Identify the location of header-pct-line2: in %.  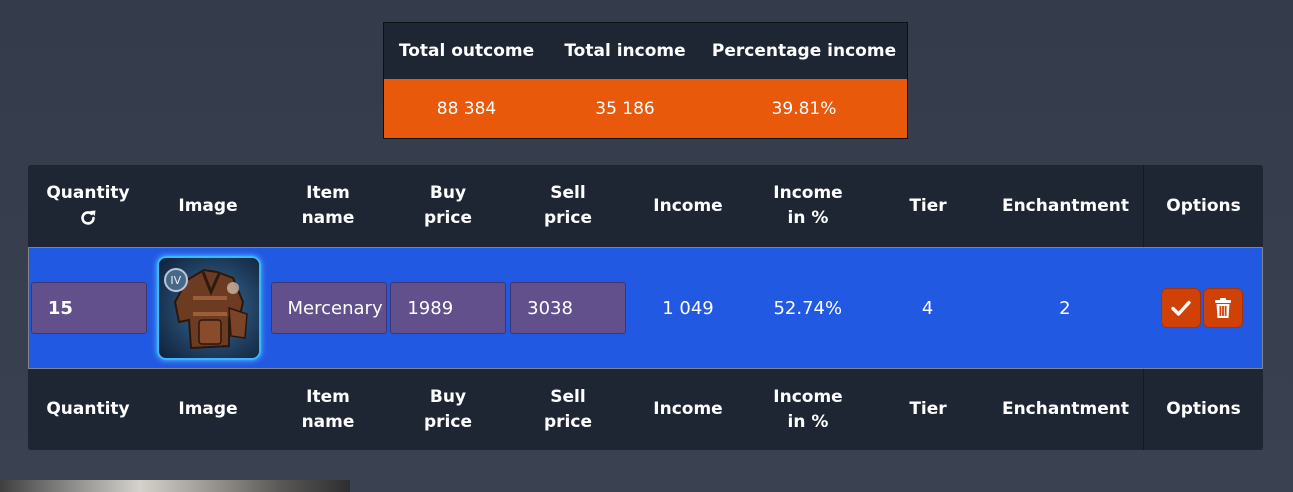
(808, 218).